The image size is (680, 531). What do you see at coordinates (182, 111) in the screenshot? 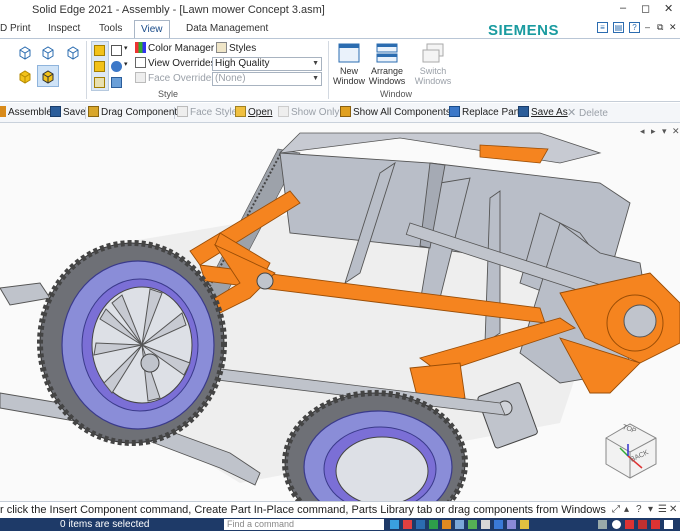
I see `face-style-icon` at bounding box center [182, 111].